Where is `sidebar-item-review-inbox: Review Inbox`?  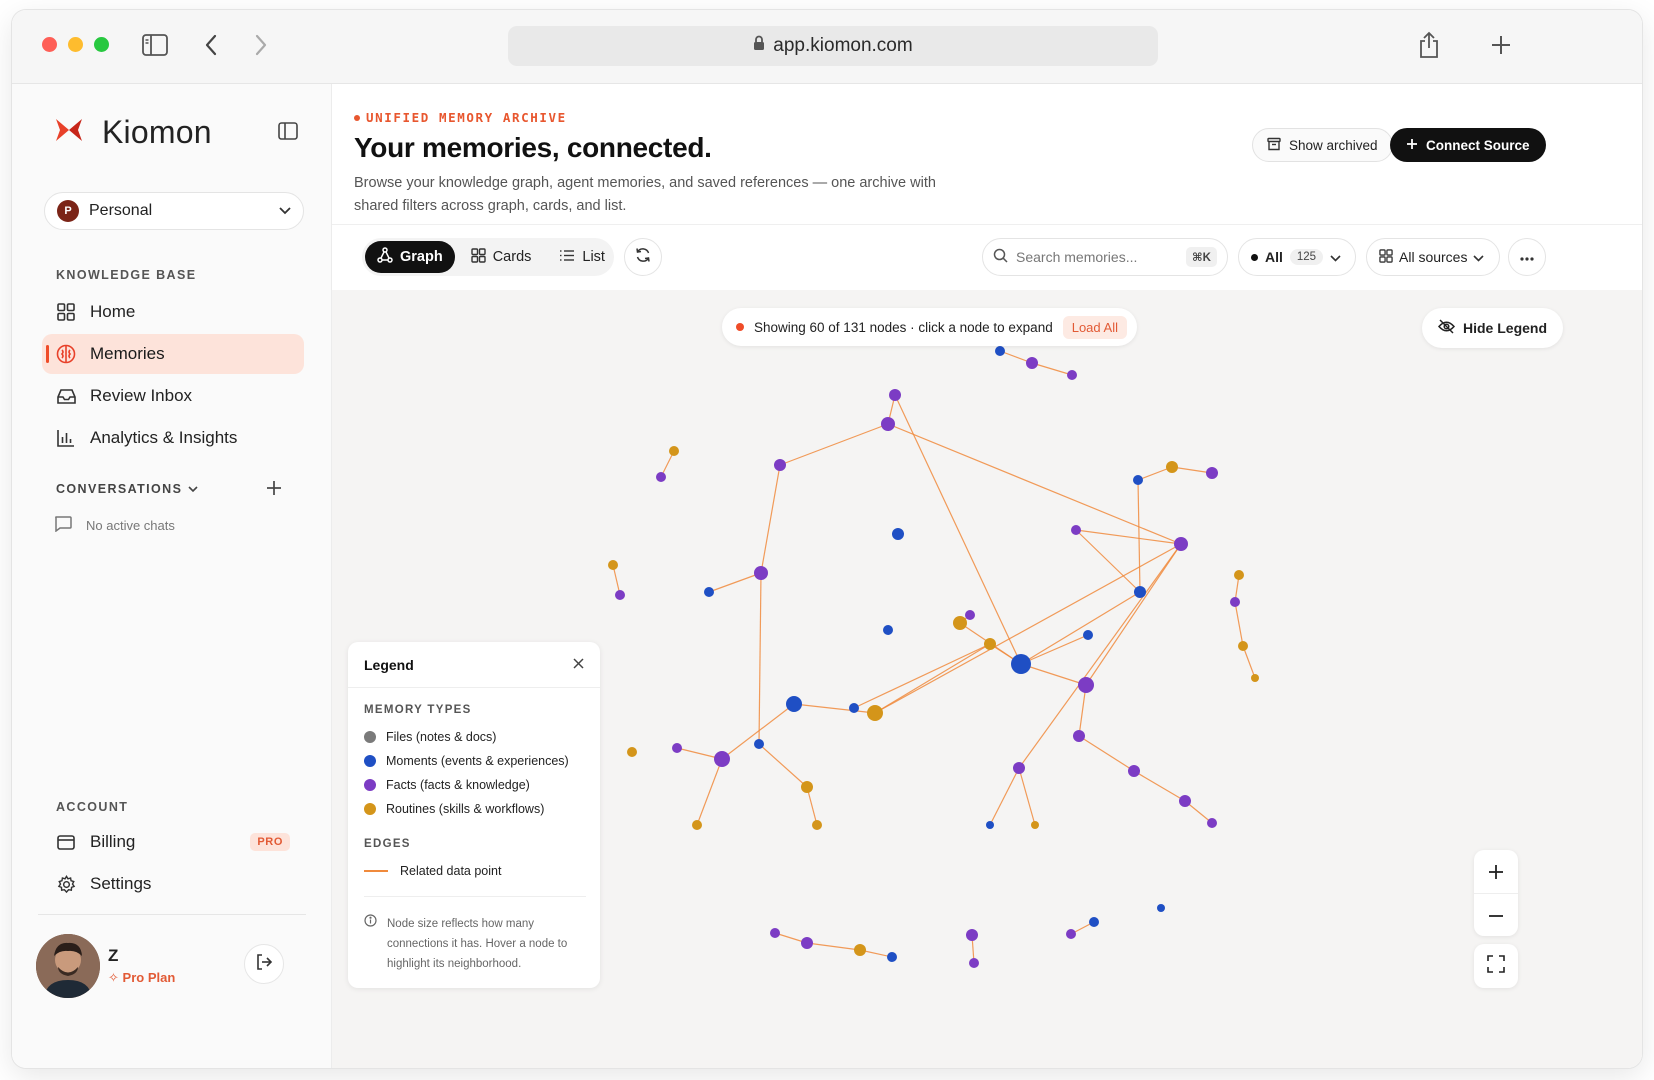 sidebar-item-review-inbox: Review Inbox is located at coordinates (173, 396).